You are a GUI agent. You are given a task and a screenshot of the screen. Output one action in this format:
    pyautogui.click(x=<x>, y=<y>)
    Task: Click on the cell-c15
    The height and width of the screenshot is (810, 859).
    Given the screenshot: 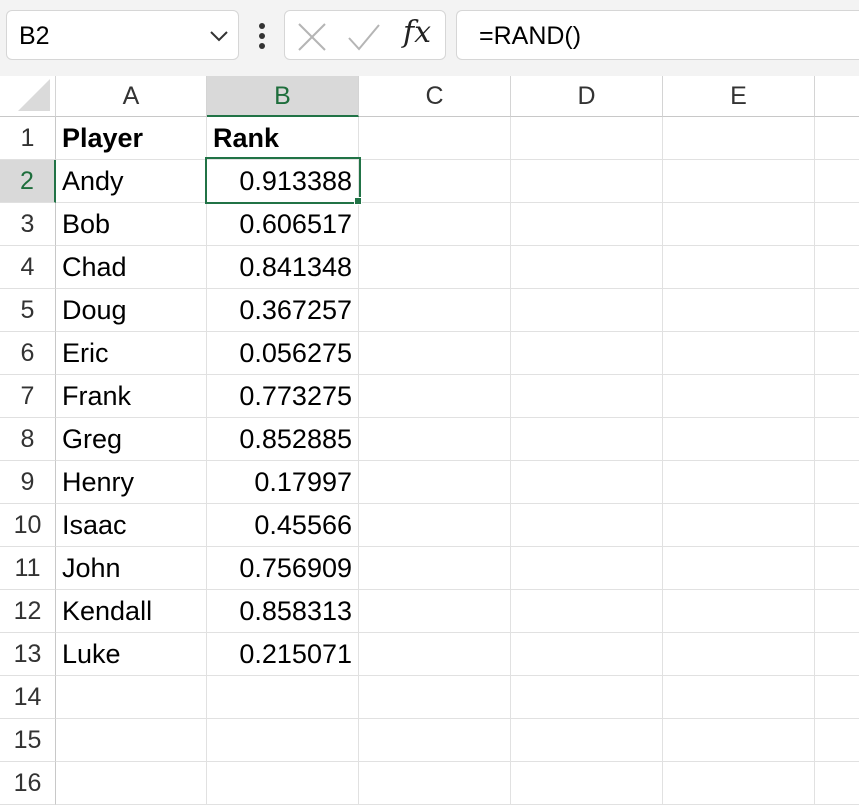 What is the action you would take?
    pyautogui.click(x=435, y=740)
    